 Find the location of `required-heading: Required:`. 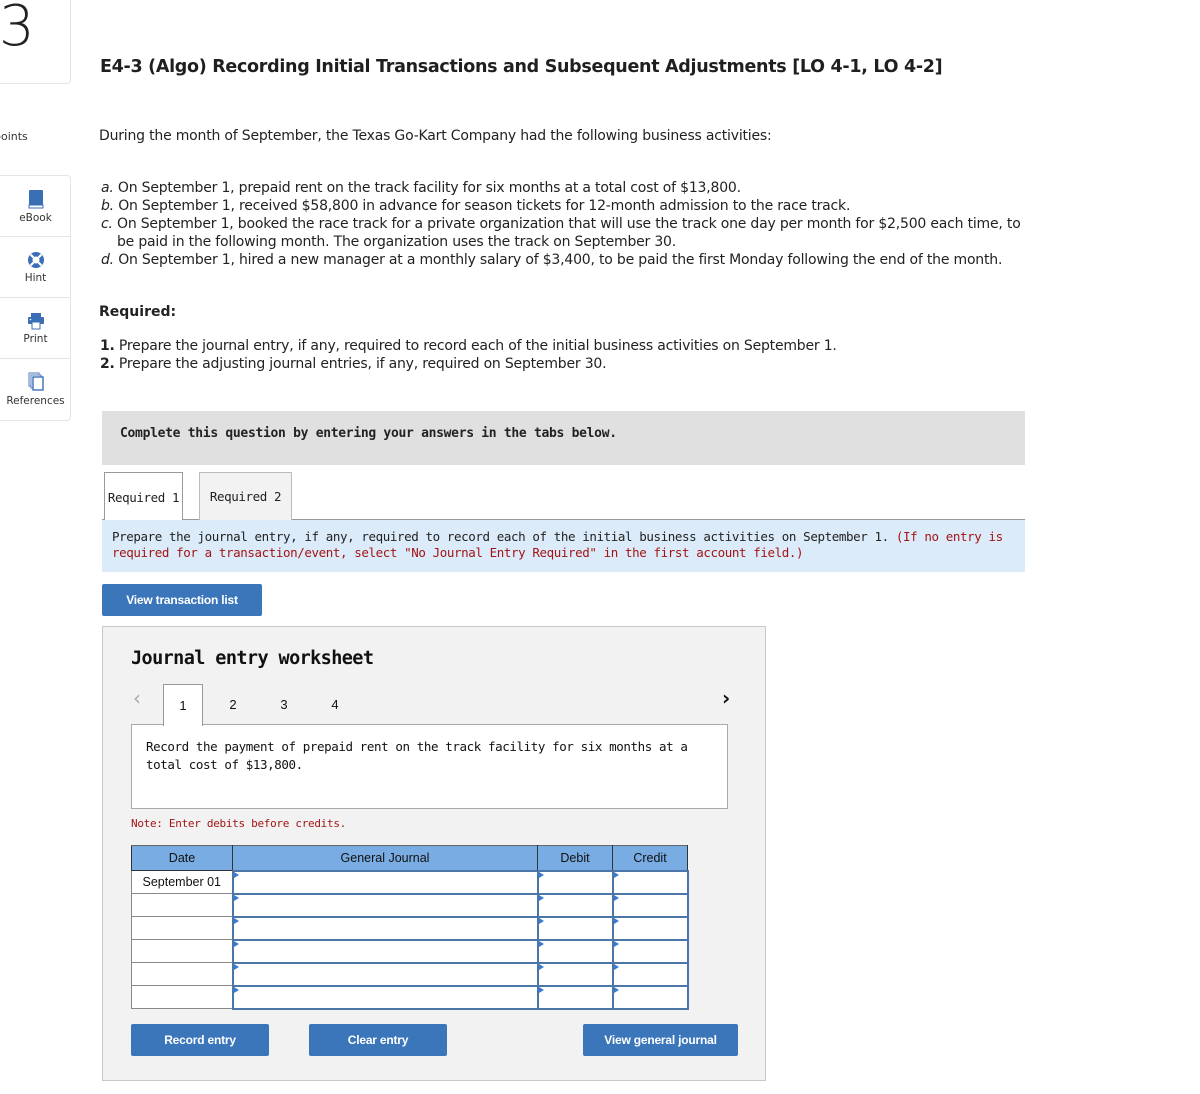

required-heading: Required: is located at coordinates (138, 312).